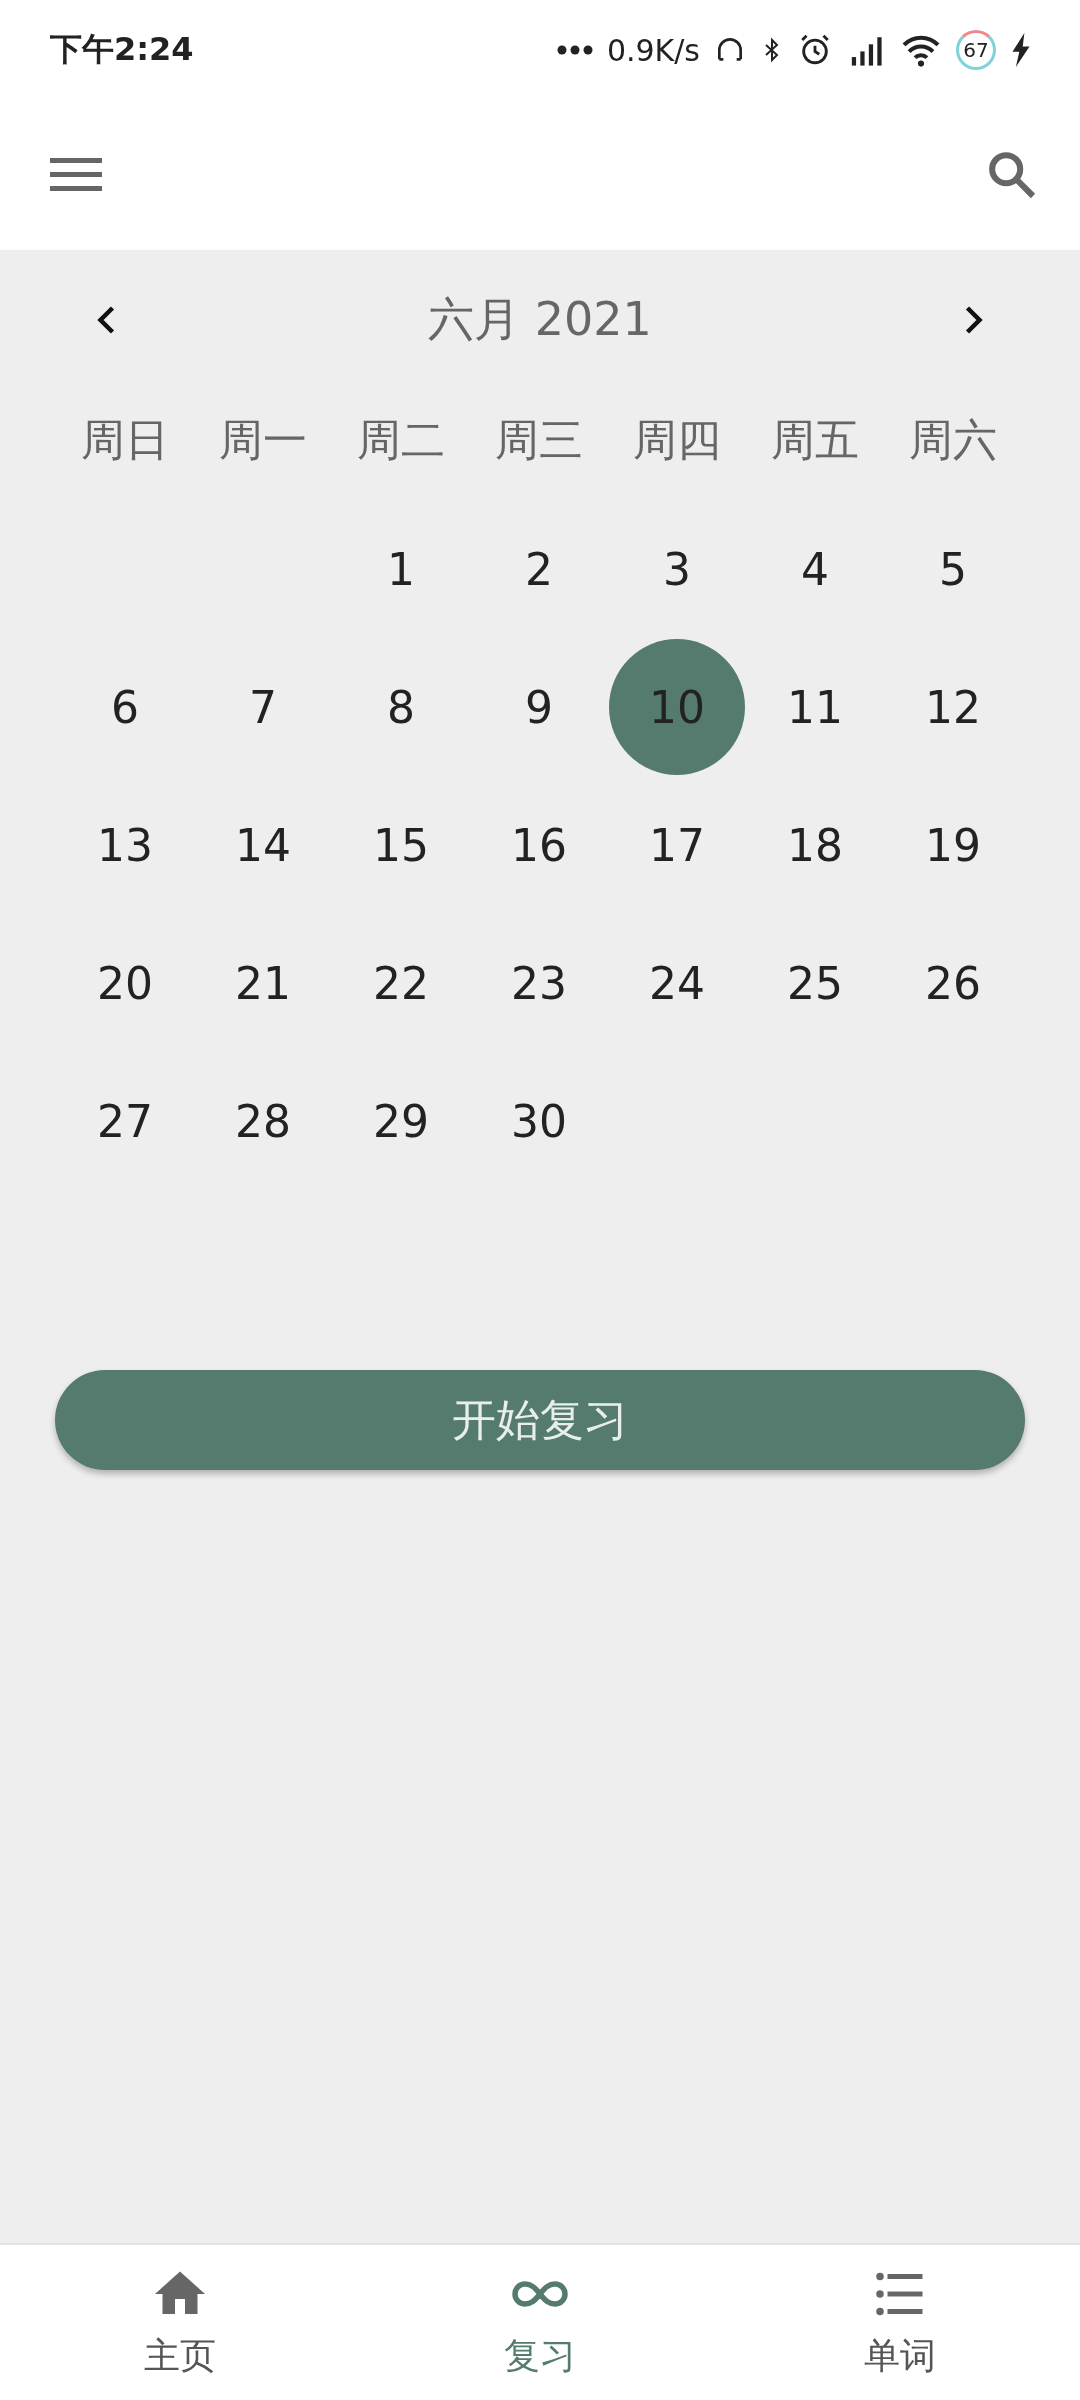 This screenshot has height=2400, width=1080. Describe the element at coordinates (122, 49) in the screenshot. I see `status-time: 下午2:24` at that location.